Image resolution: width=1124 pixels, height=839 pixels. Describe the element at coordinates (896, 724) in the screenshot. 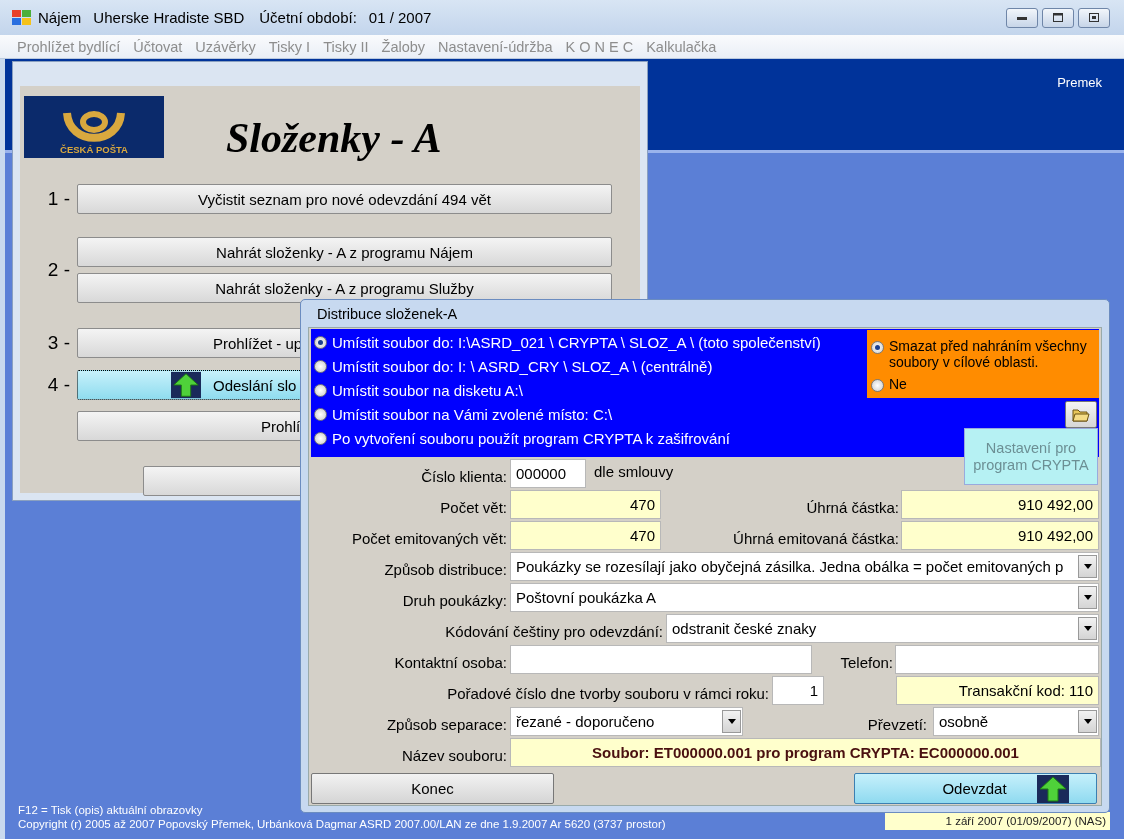

I see `field-label: Převzetí:` at that location.